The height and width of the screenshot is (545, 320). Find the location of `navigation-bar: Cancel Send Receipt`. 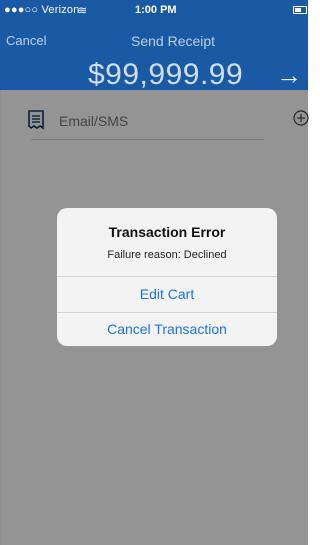

navigation-bar: Cancel Send Receipt is located at coordinates (154, 40).